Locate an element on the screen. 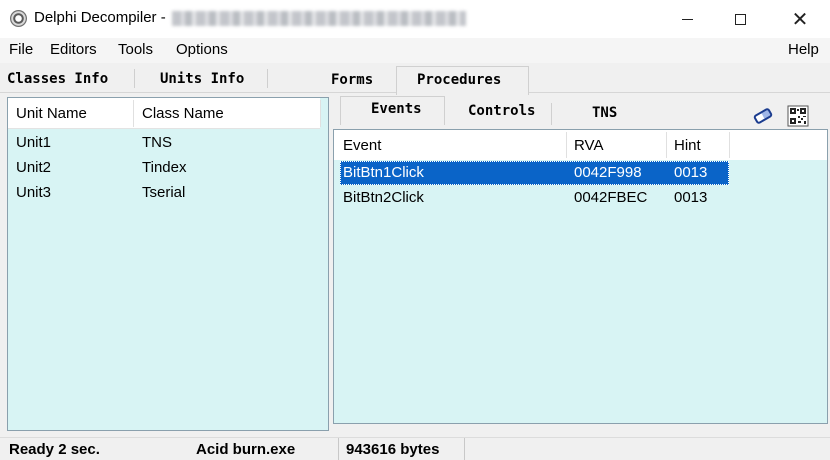  tab-classes-info: Classes Info is located at coordinates (57, 79).